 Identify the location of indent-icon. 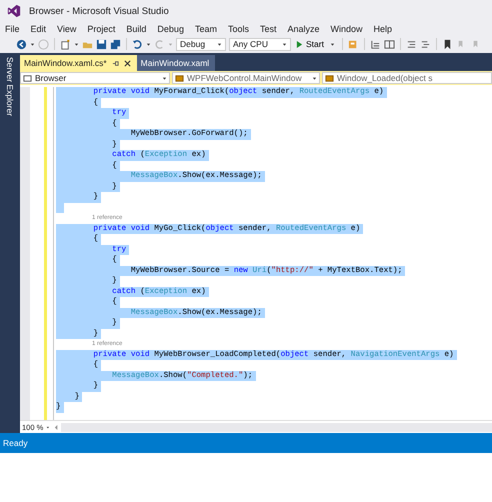
(375, 44).